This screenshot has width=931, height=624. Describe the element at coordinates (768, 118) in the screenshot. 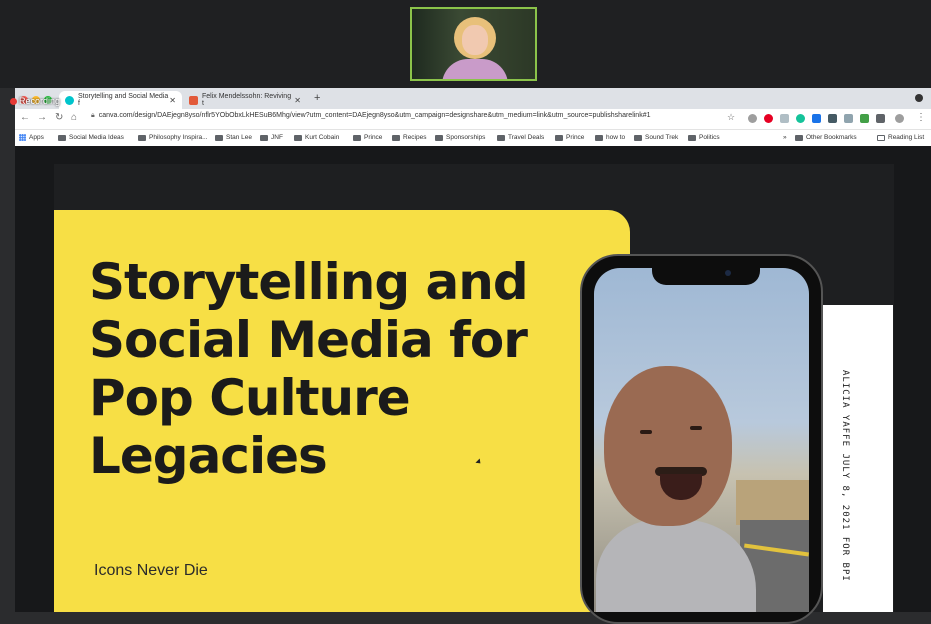

I see `pinterest-icon` at that location.